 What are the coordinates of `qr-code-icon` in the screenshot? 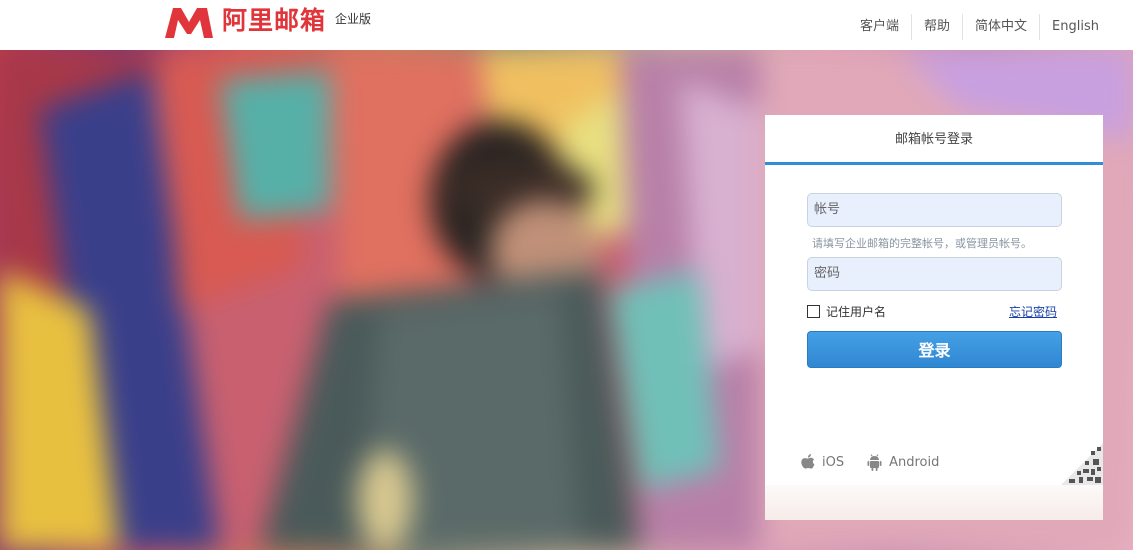 It's located at (1082, 464).